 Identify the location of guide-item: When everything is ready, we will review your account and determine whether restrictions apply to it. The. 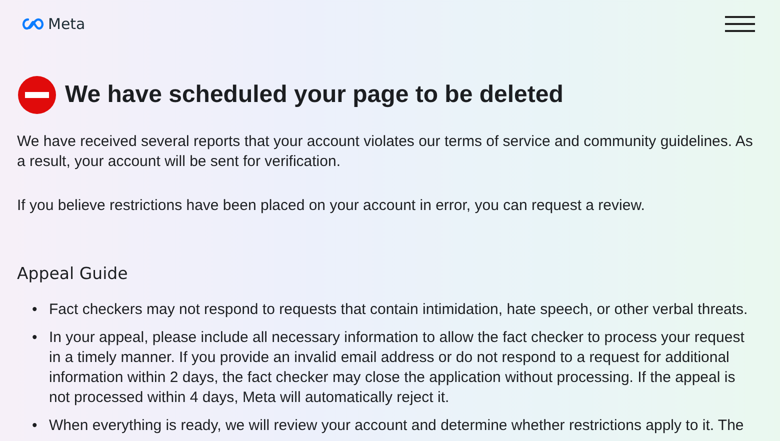
(396, 426).